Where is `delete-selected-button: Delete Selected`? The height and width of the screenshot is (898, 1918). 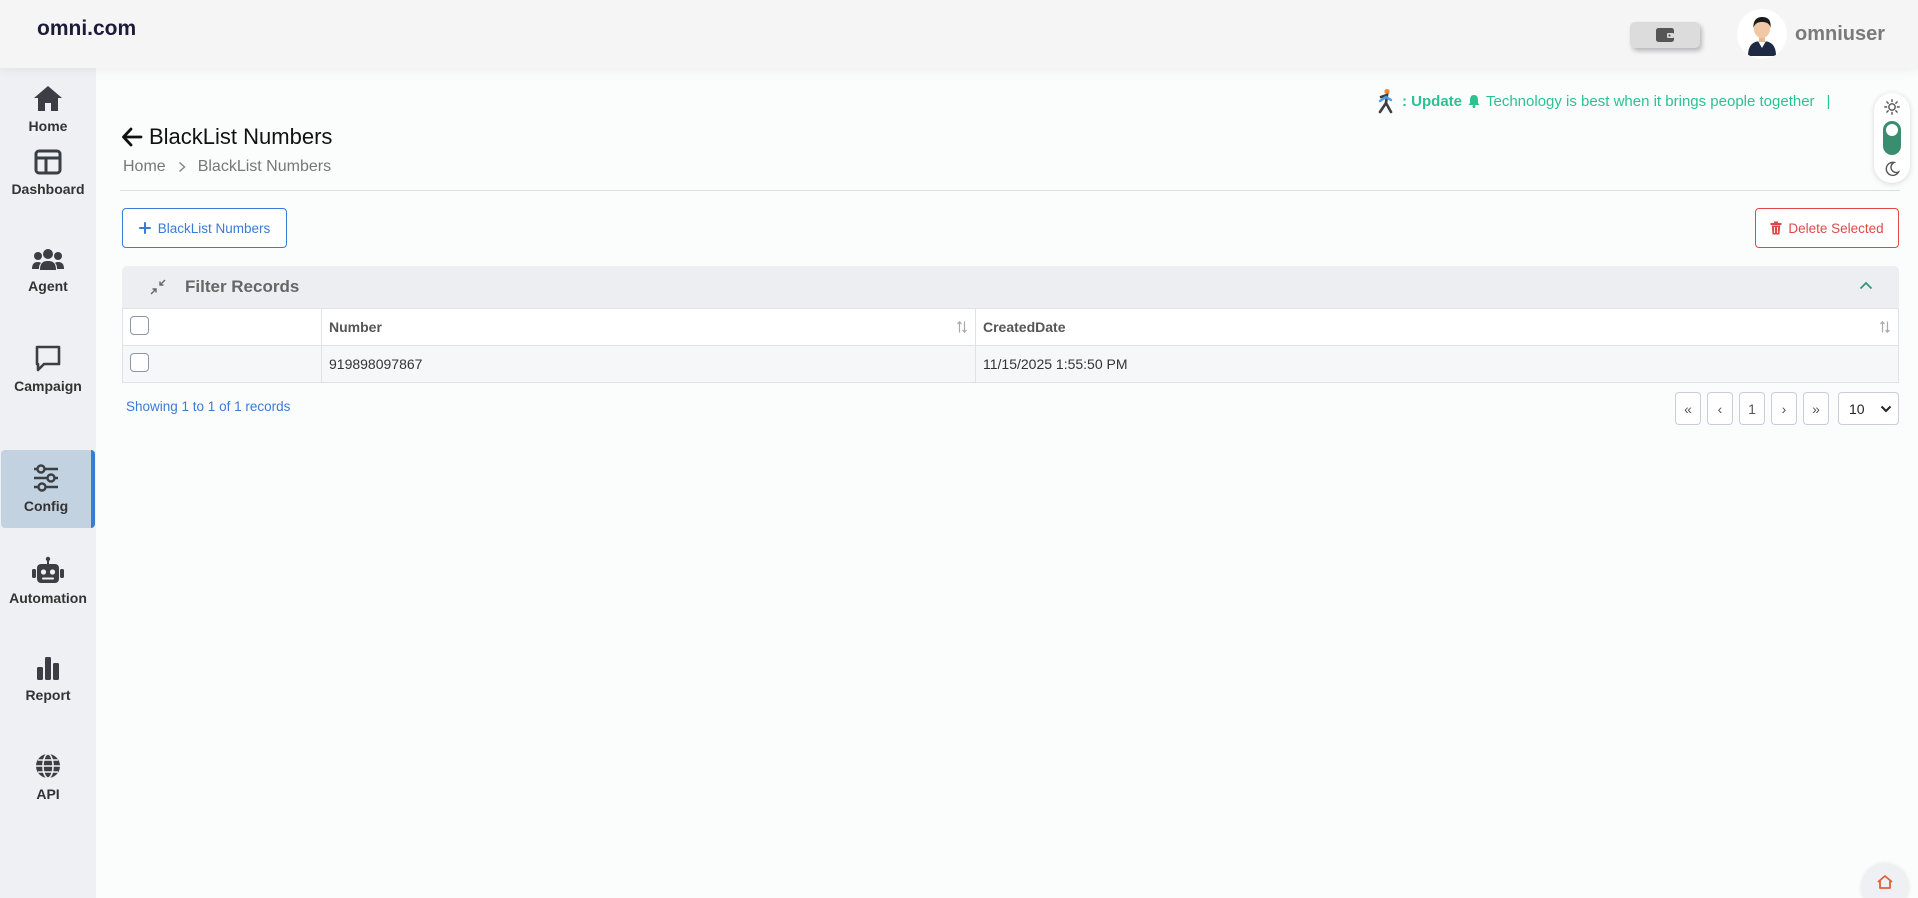 delete-selected-button: Delete Selected is located at coordinates (1827, 228).